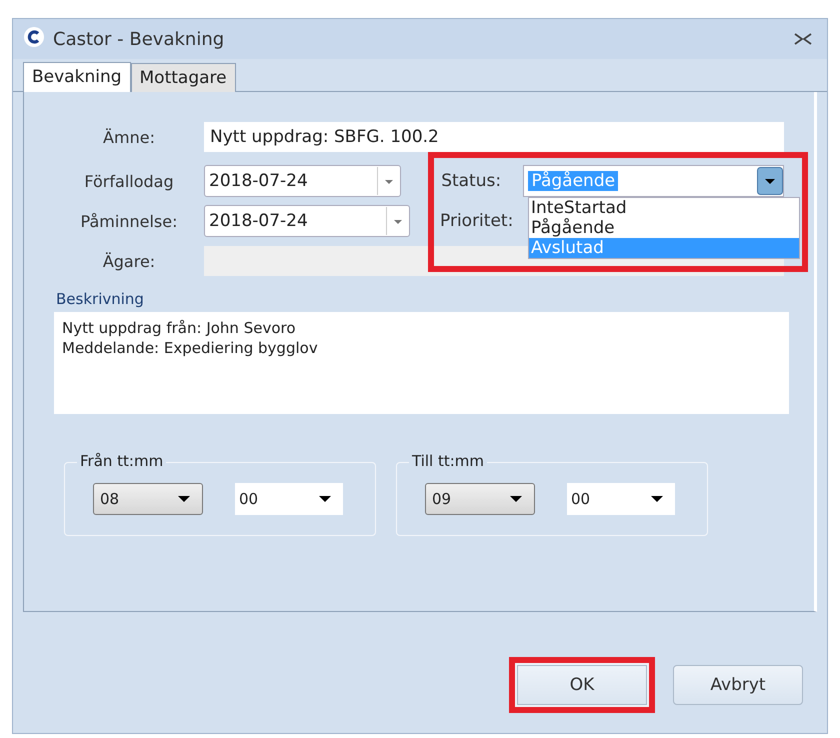  What do you see at coordinates (148, 499) in the screenshot?
I see `hour-dropdown: 08` at bounding box center [148, 499].